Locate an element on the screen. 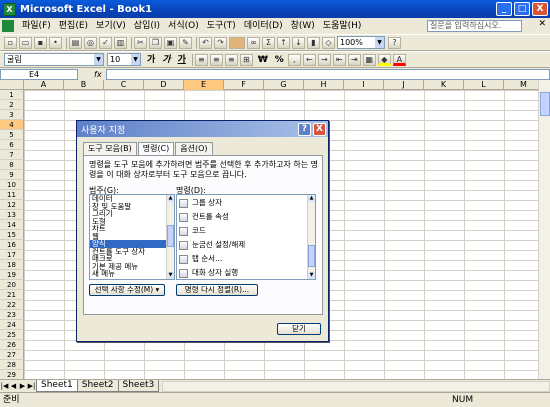 Image resolution: width=550 pixels, height=407 pixels. research-icon: ▥ is located at coordinates (120, 42).